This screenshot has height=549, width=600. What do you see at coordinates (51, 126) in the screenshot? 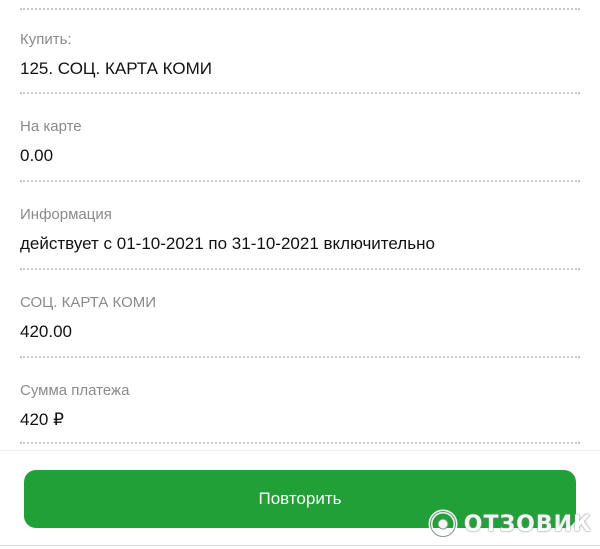
I see `on-card-label: На карте` at bounding box center [51, 126].